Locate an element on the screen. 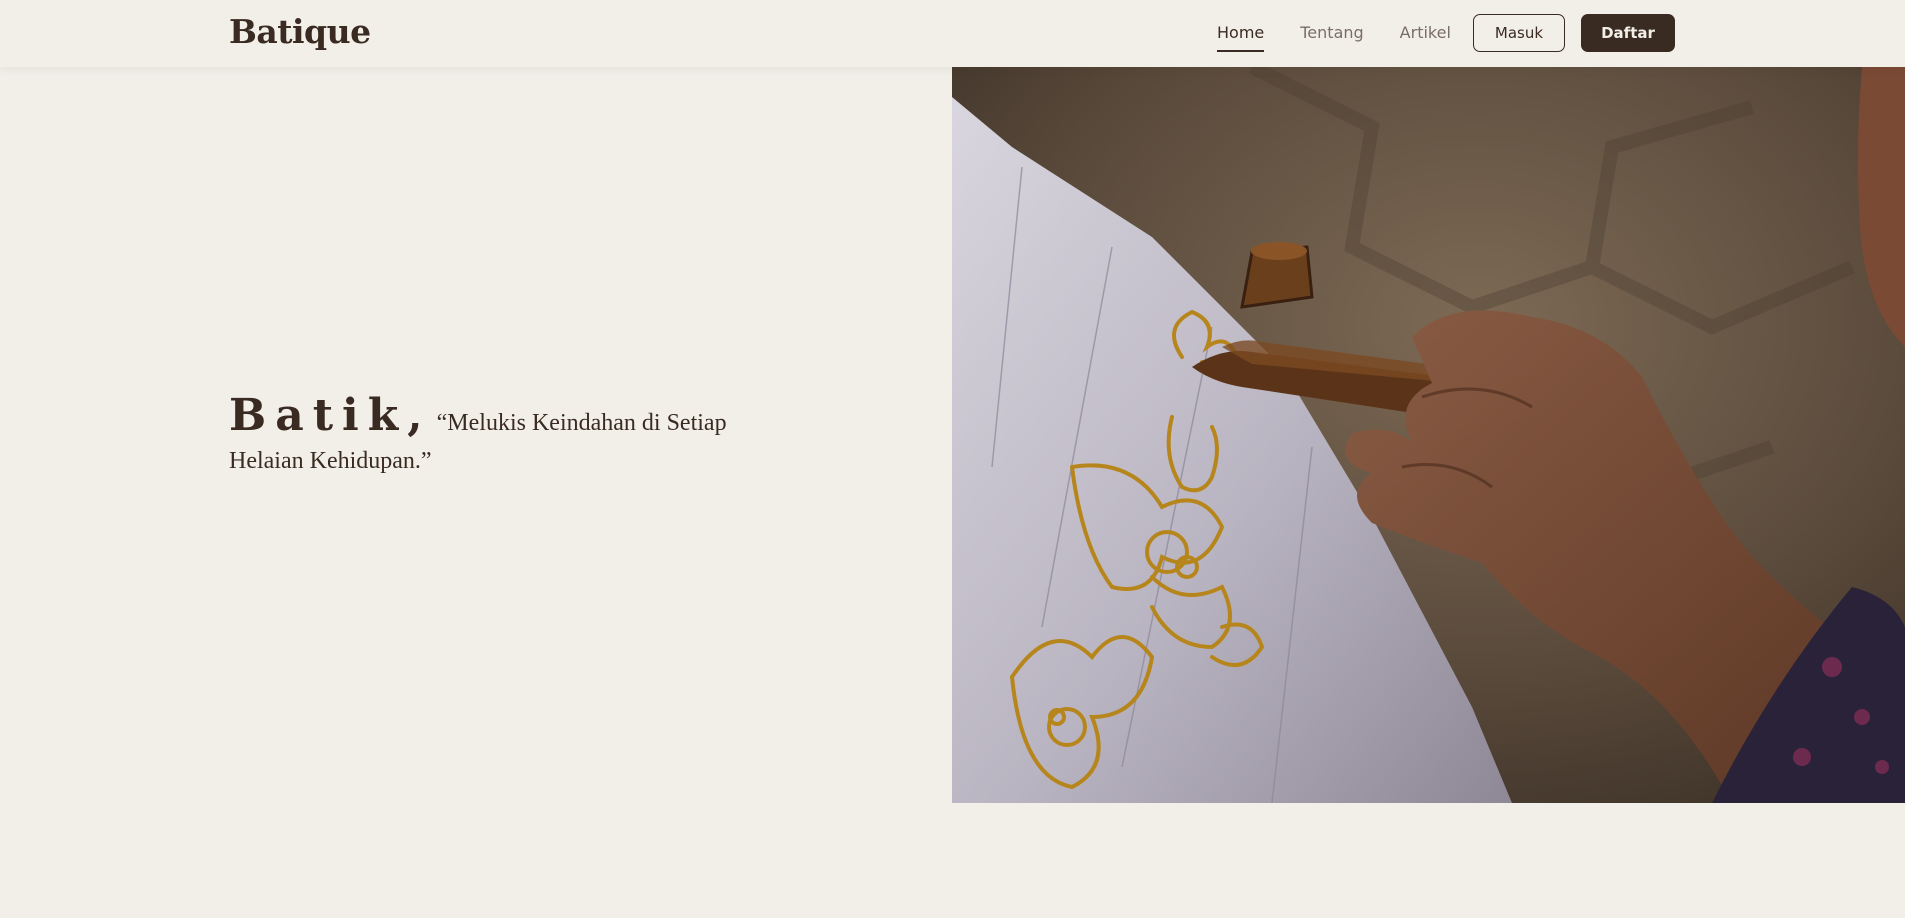  nav-link-home: Home is located at coordinates (1241, 37).